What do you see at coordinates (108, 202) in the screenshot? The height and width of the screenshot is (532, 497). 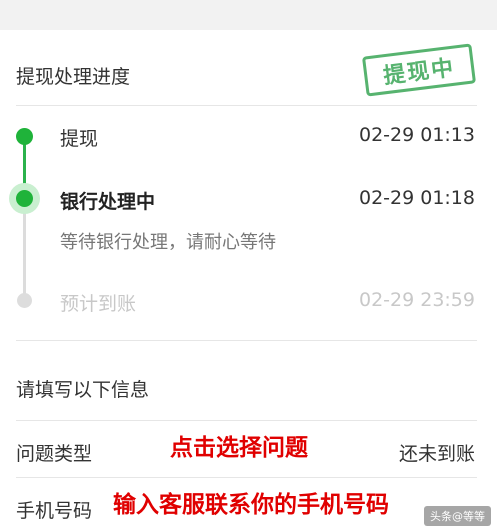 I see `step-bank-label: 银行处理中` at bounding box center [108, 202].